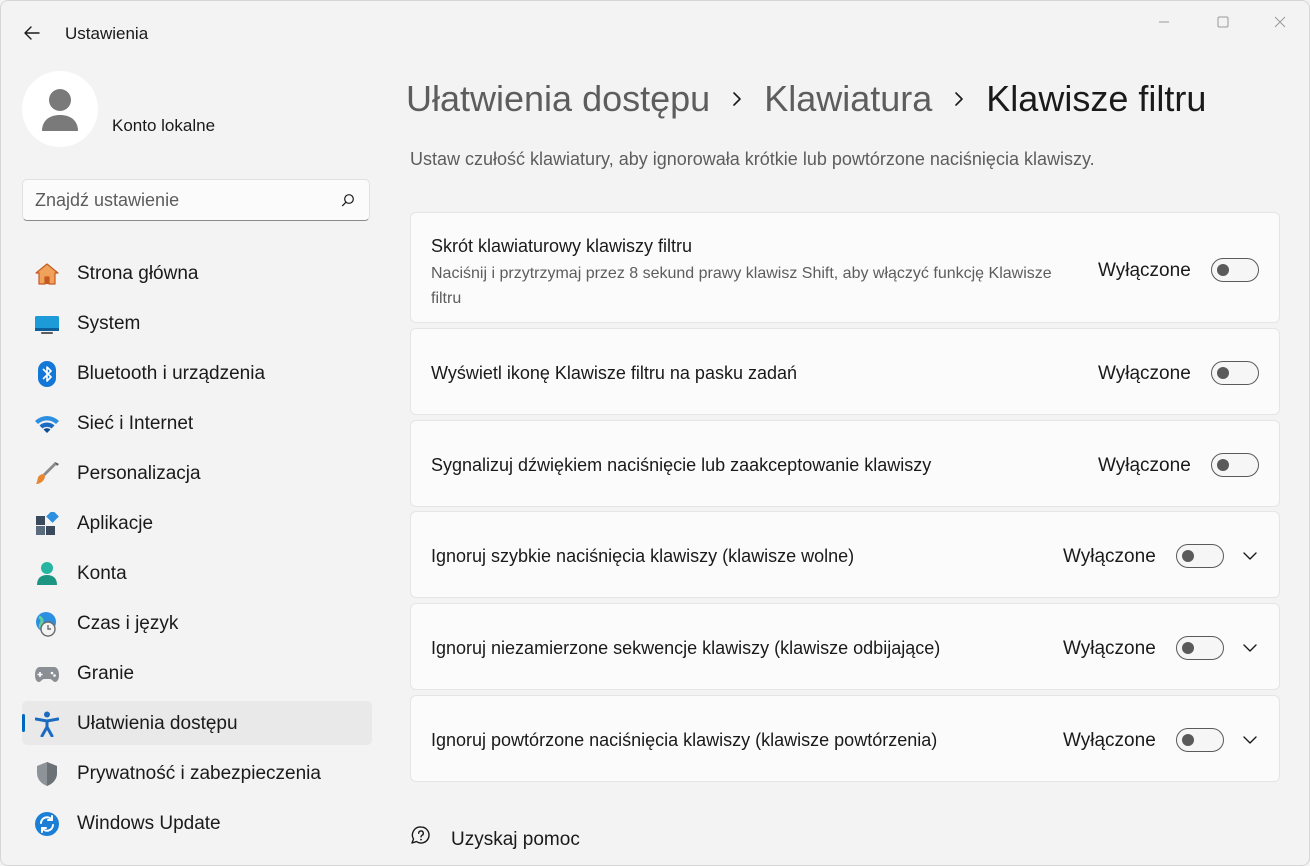  What do you see at coordinates (47, 474) in the screenshot?
I see `brush-icon` at bounding box center [47, 474].